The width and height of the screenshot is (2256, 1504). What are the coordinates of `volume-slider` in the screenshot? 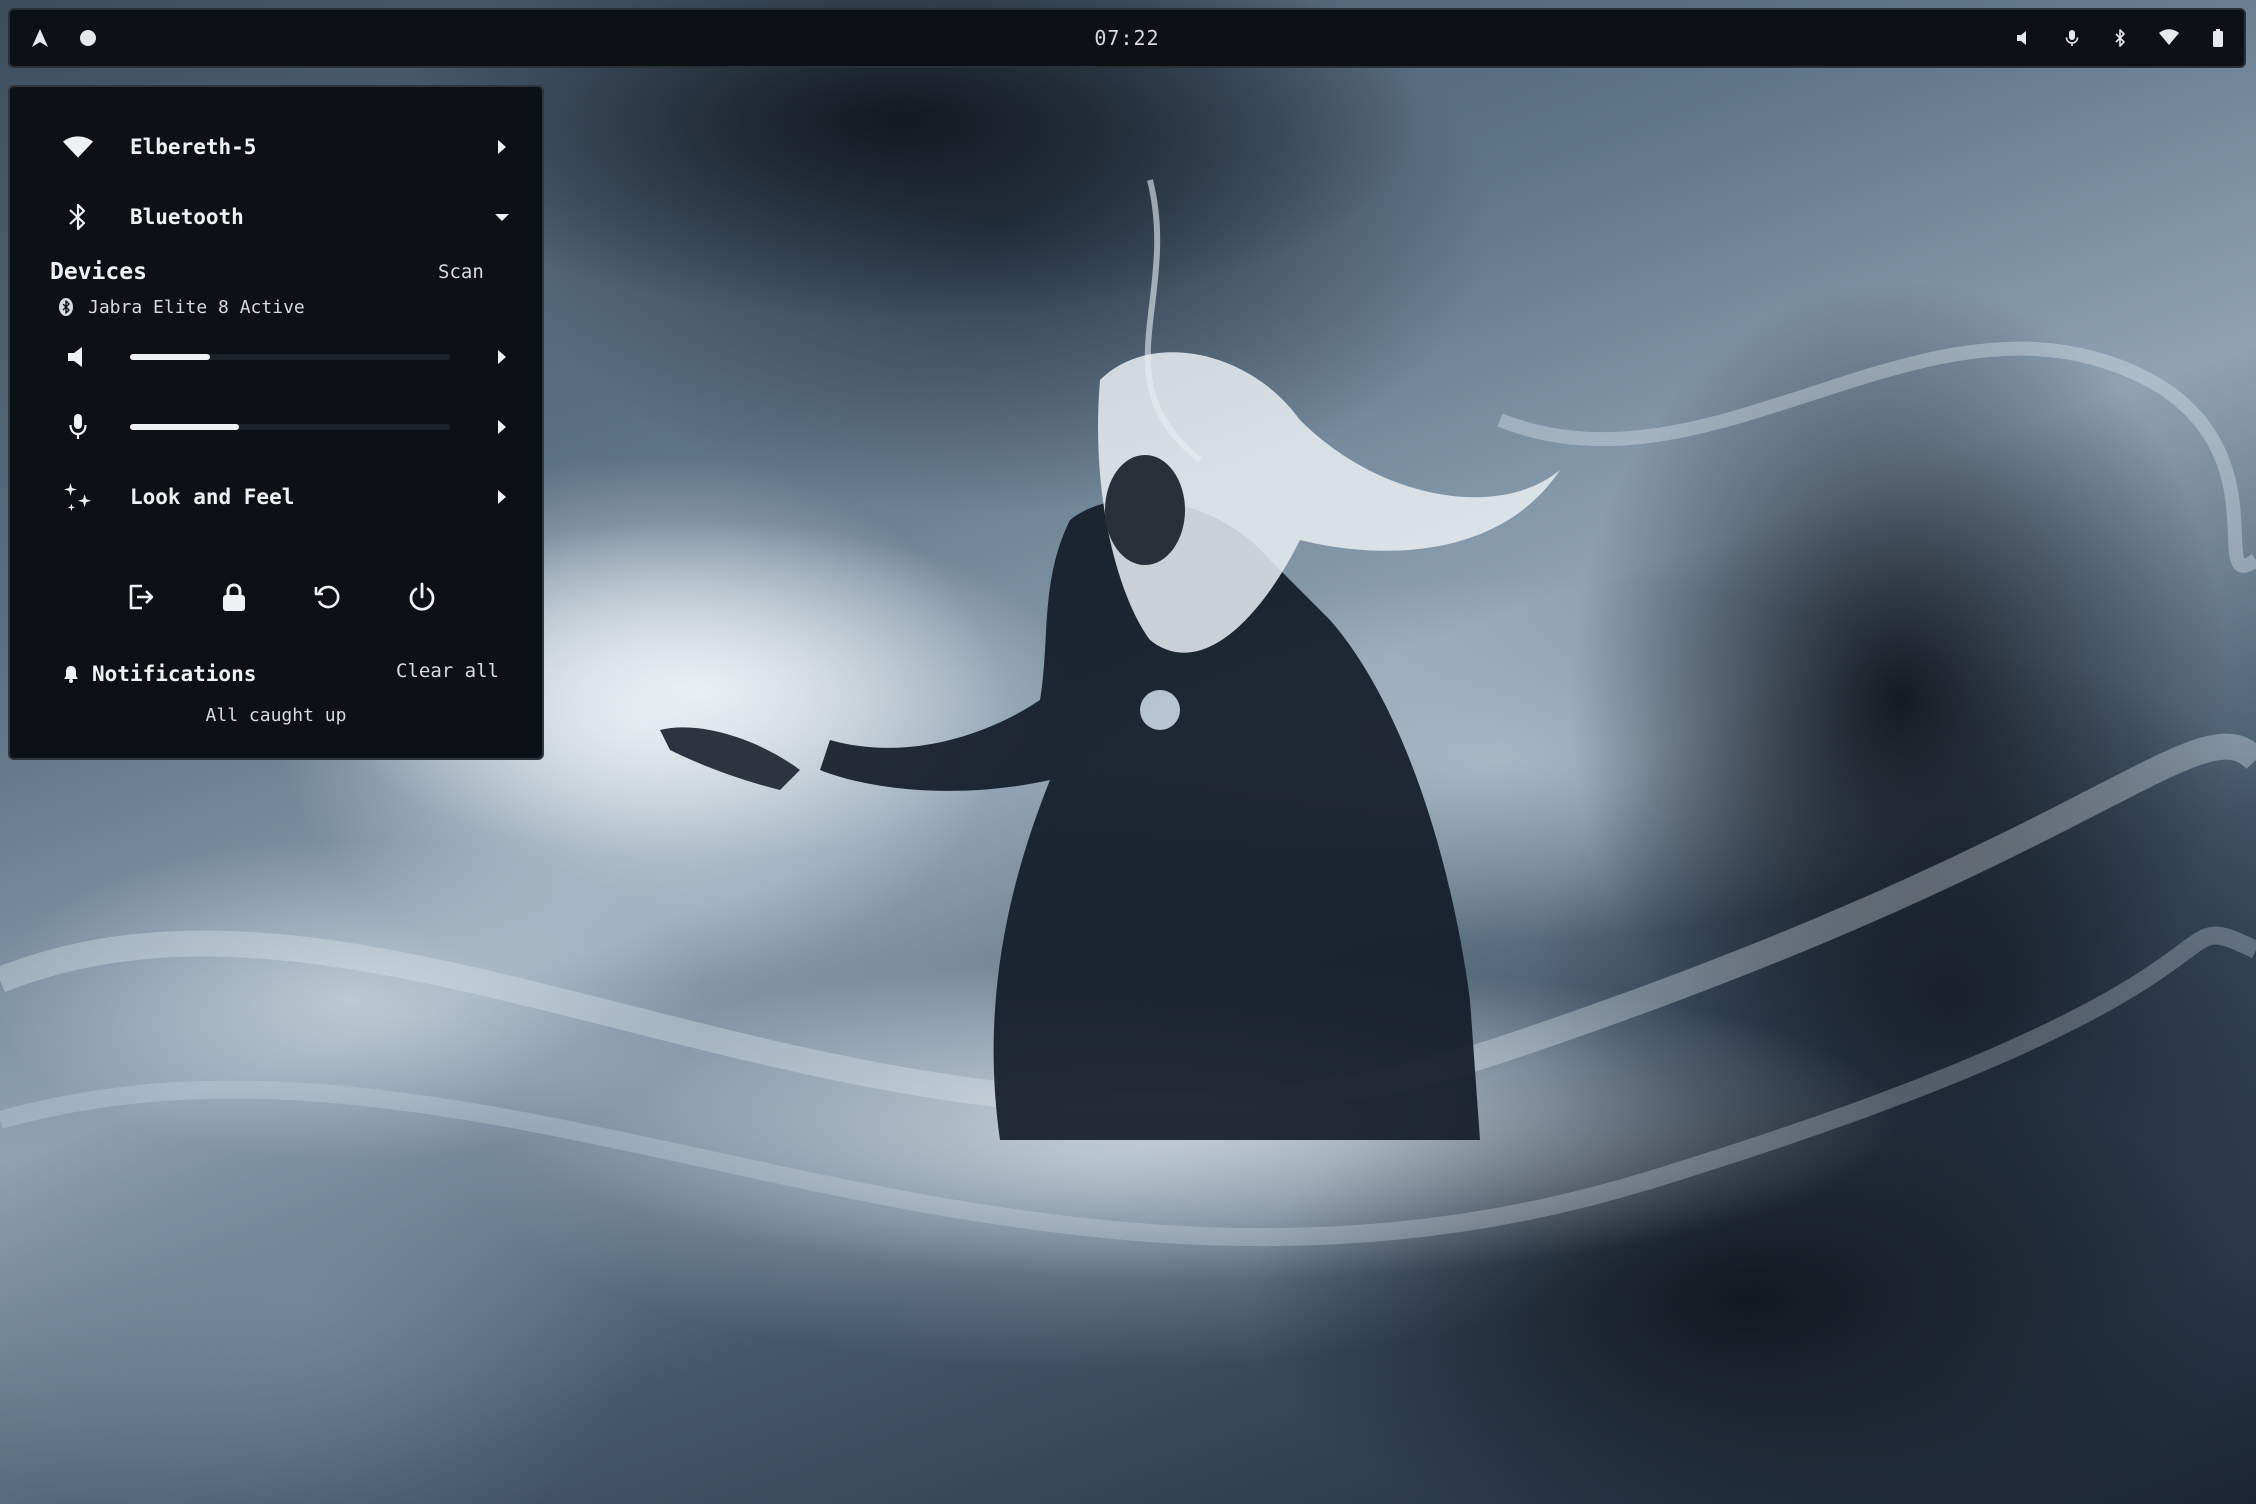 It's located at (290, 357).